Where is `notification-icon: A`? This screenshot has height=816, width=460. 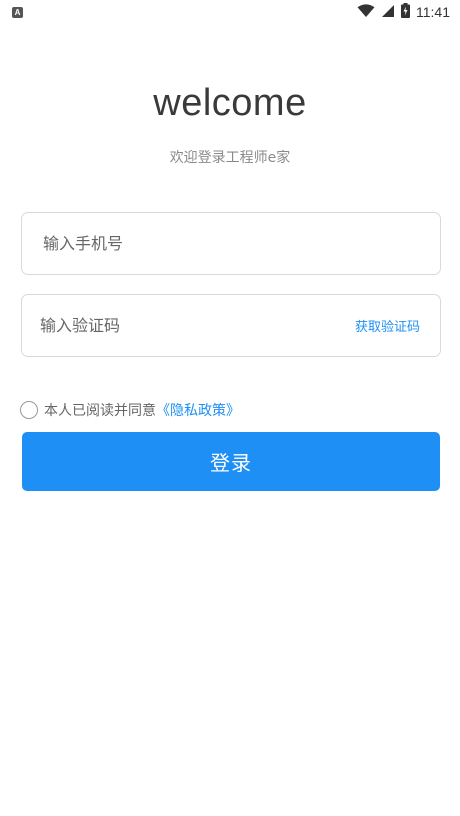 notification-icon: A is located at coordinates (17, 12).